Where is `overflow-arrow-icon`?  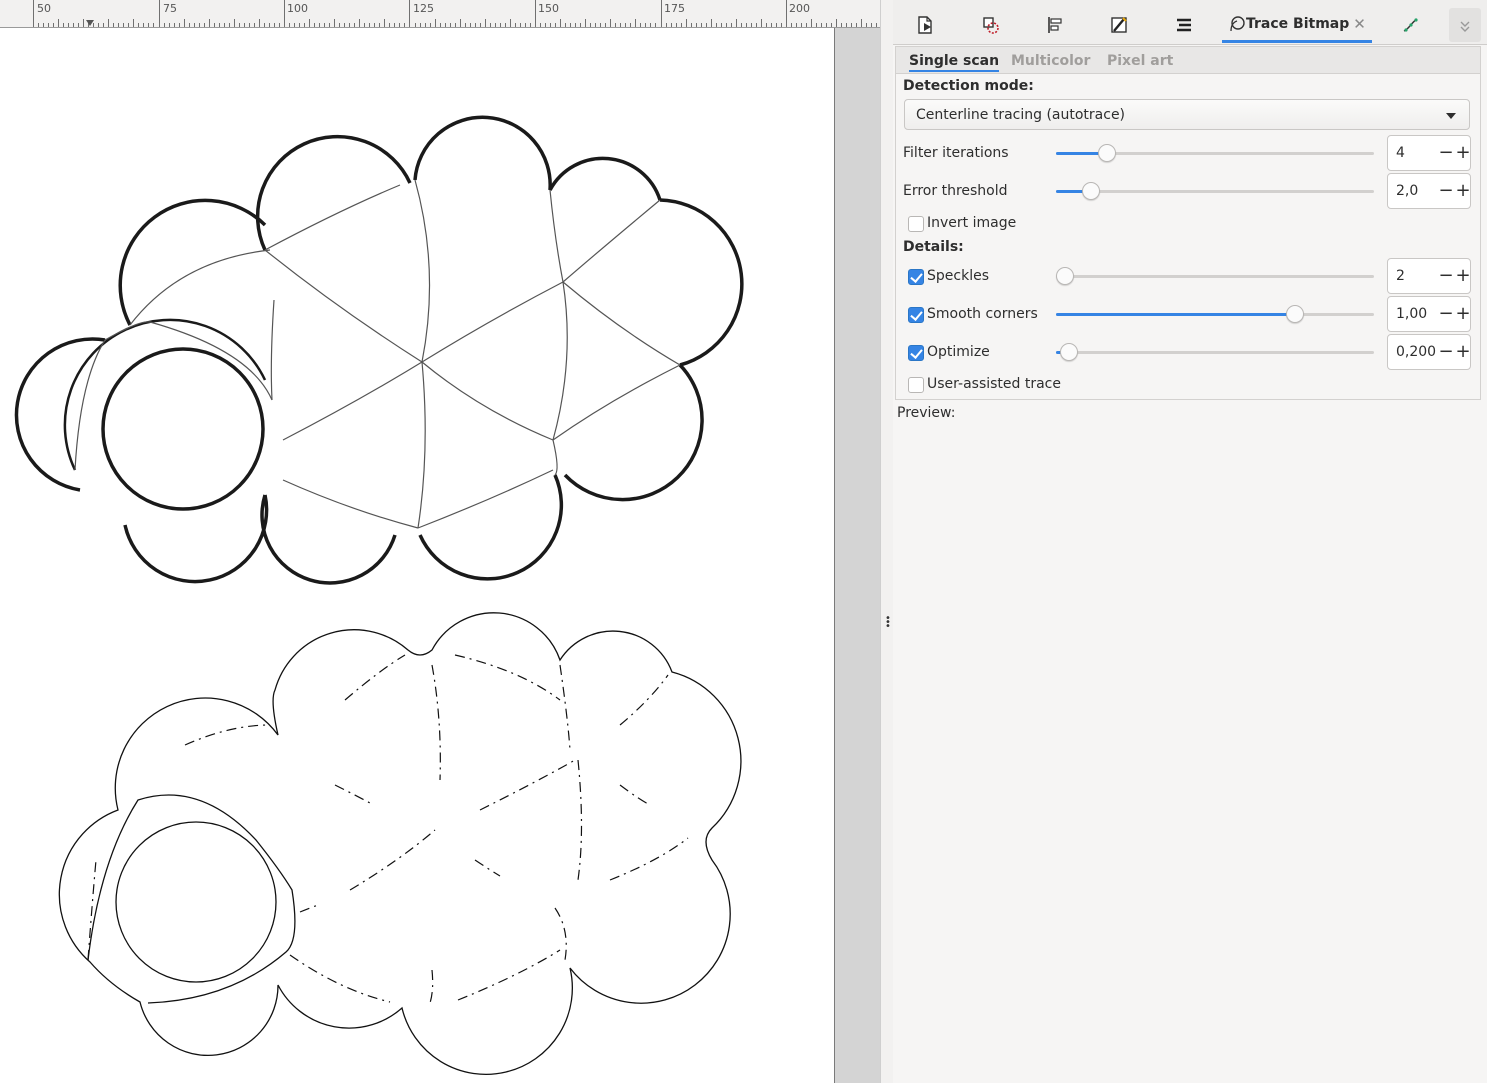 overflow-arrow-icon is located at coordinates (1465, 26).